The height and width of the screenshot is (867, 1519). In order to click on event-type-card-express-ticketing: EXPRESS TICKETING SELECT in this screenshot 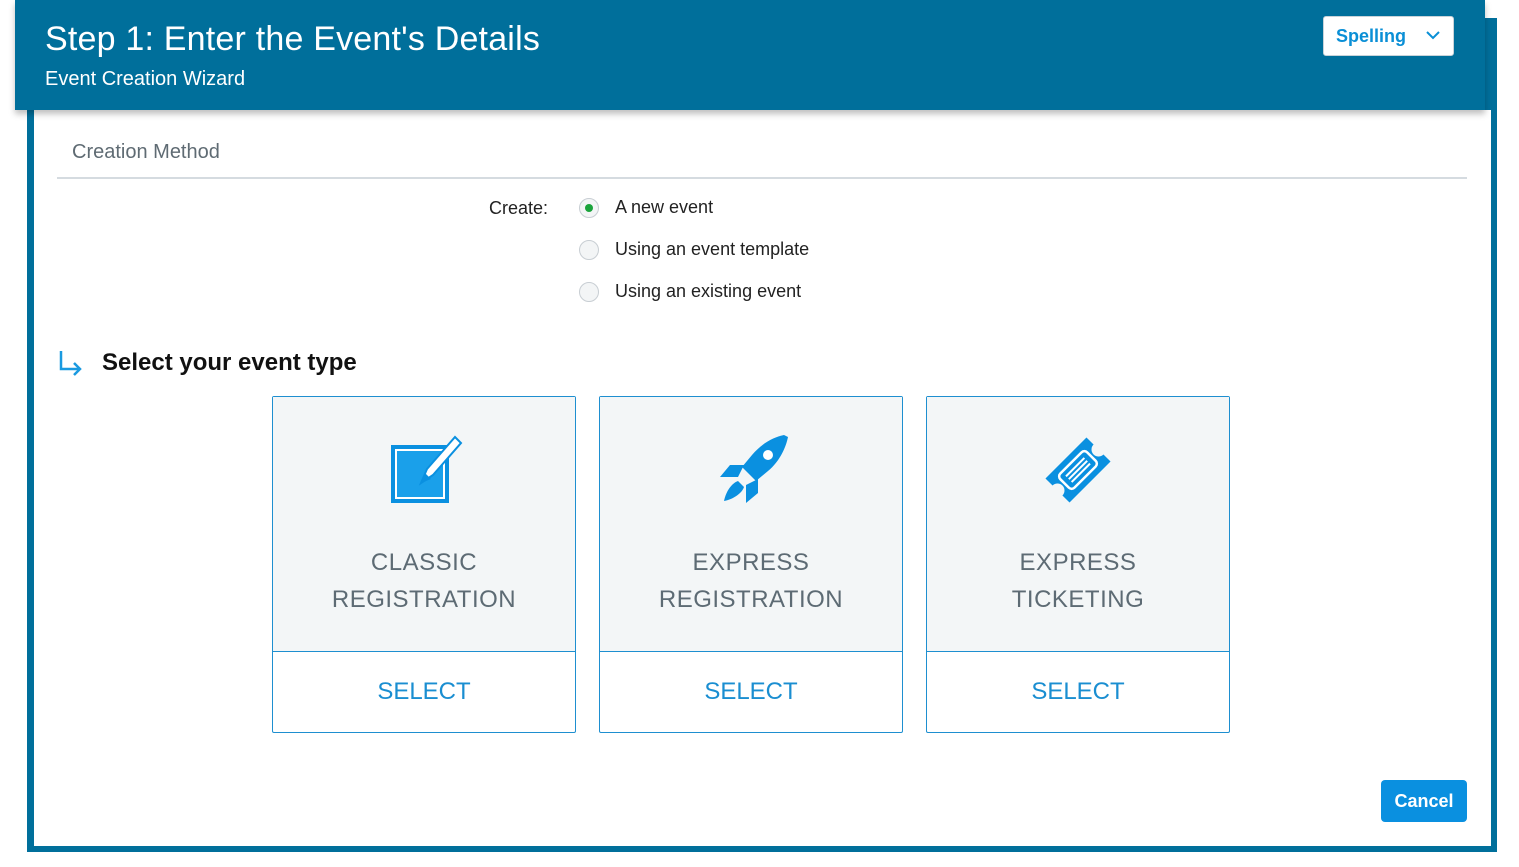, I will do `click(1078, 564)`.